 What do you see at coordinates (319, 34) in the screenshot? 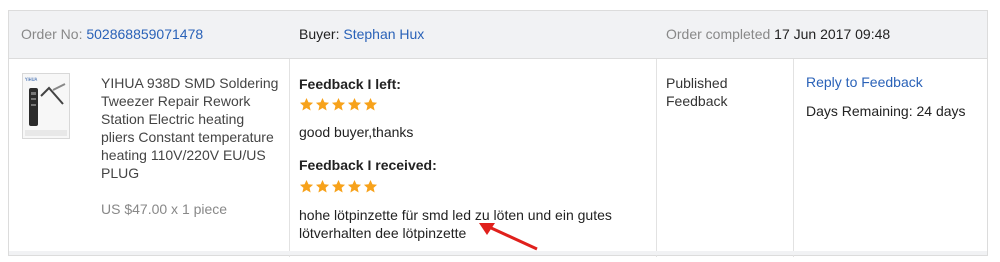
I see `buyer-label: Buyer:` at bounding box center [319, 34].